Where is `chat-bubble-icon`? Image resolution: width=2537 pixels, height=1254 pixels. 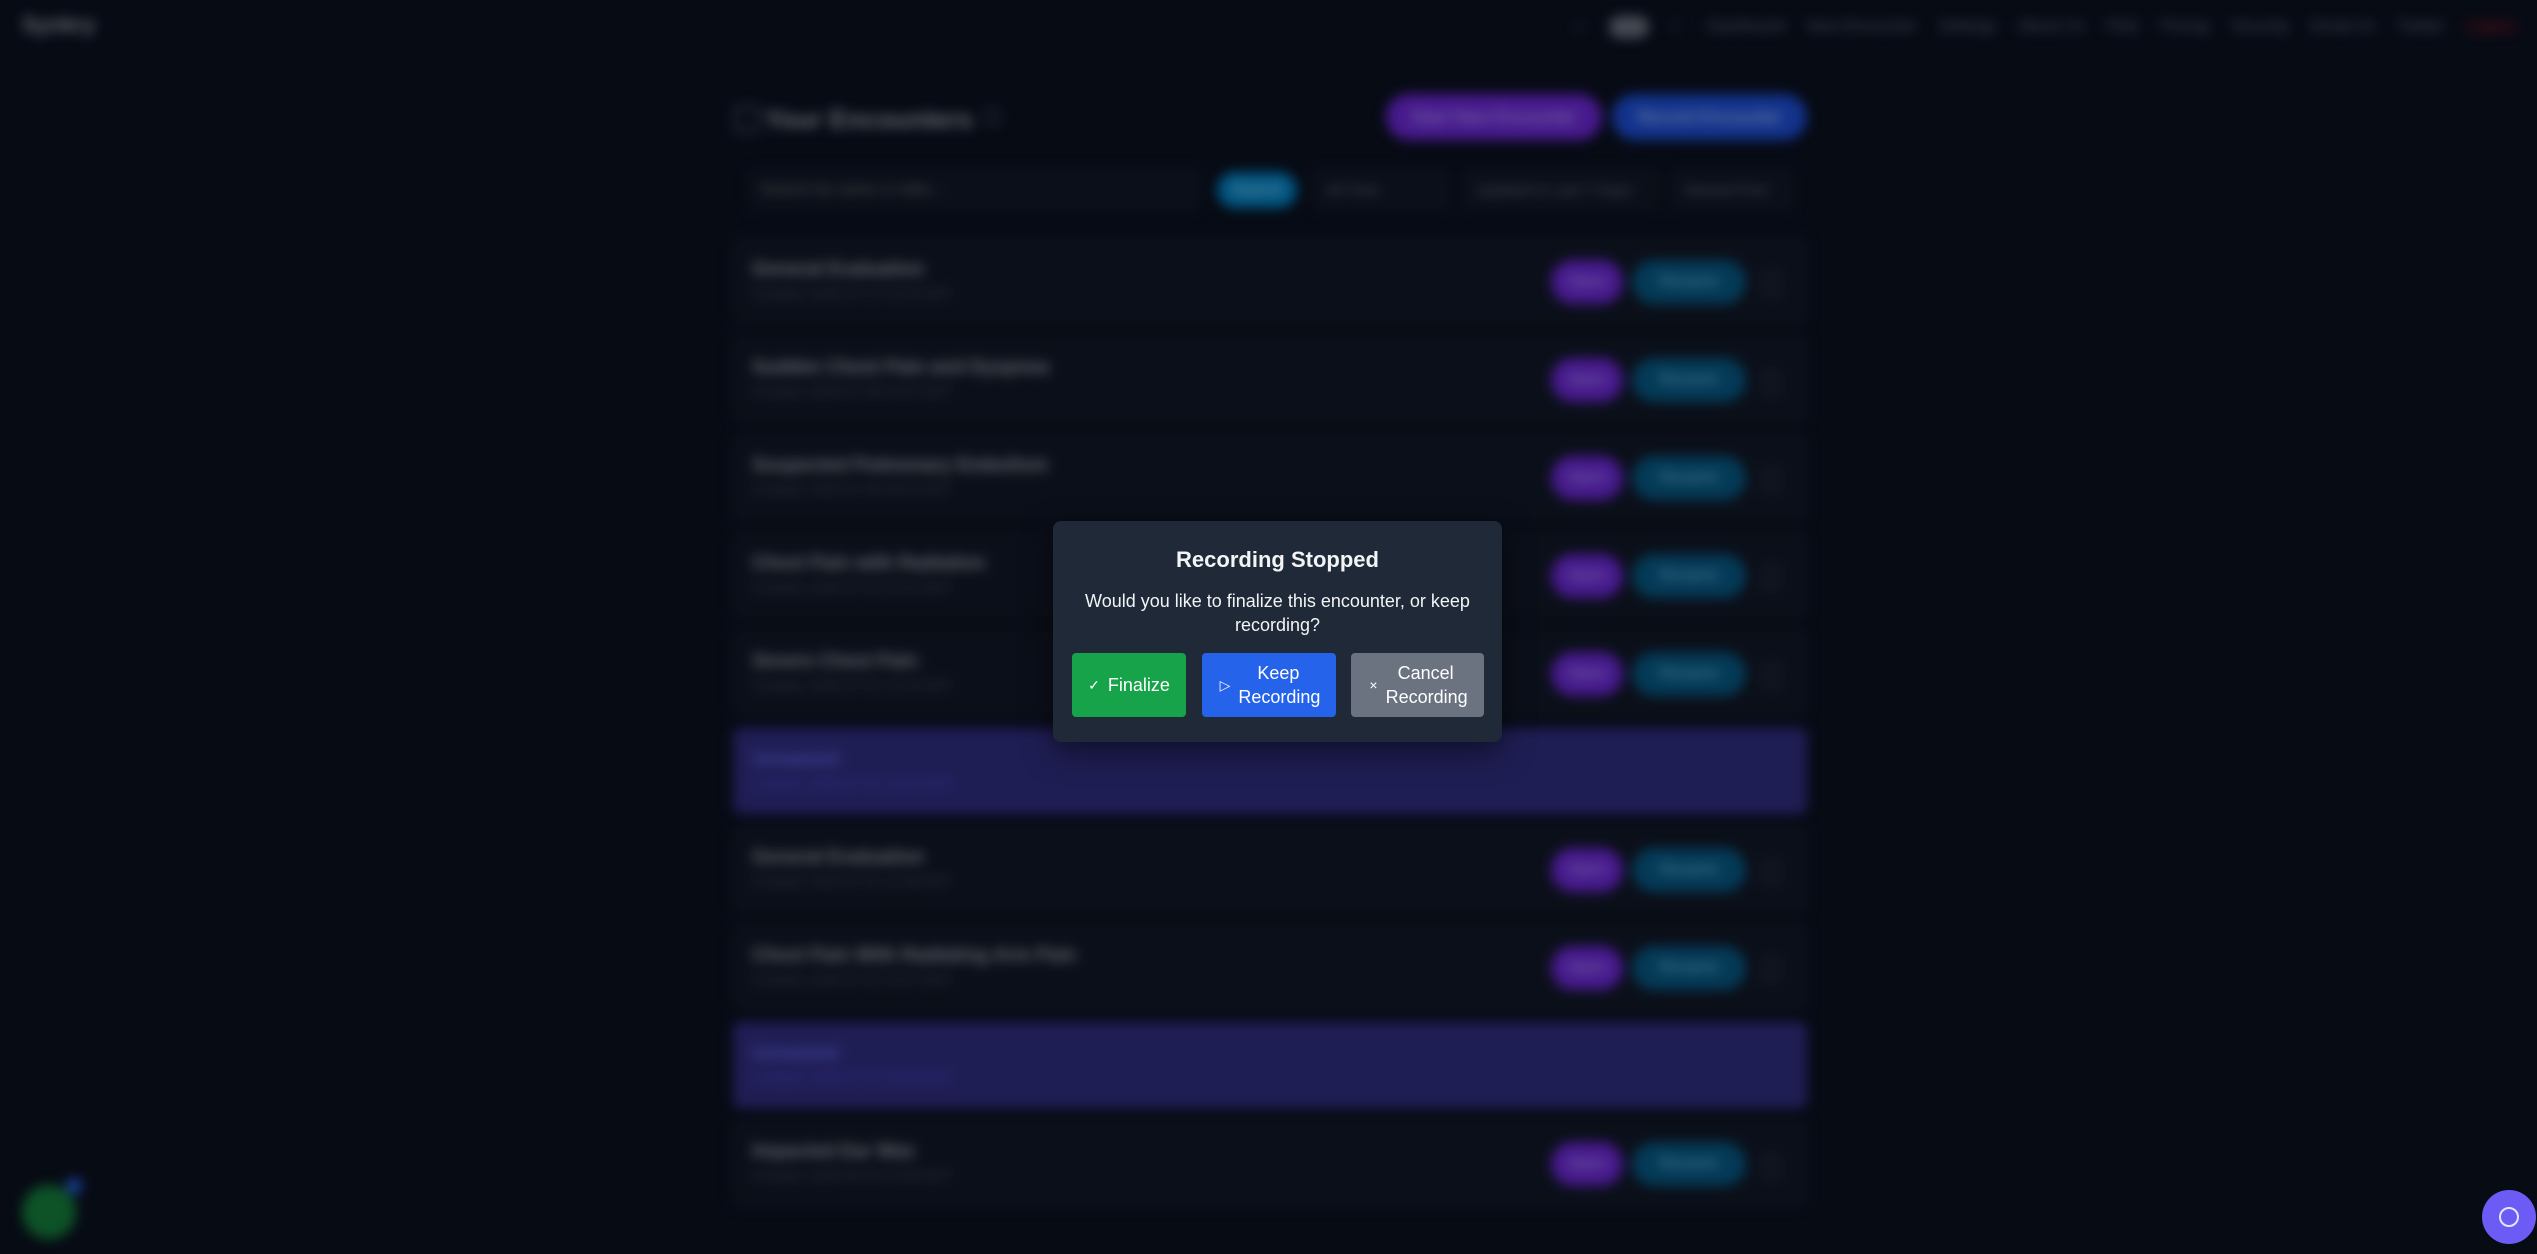 chat-bubble-icon is located at coordinates (2509, 1217).